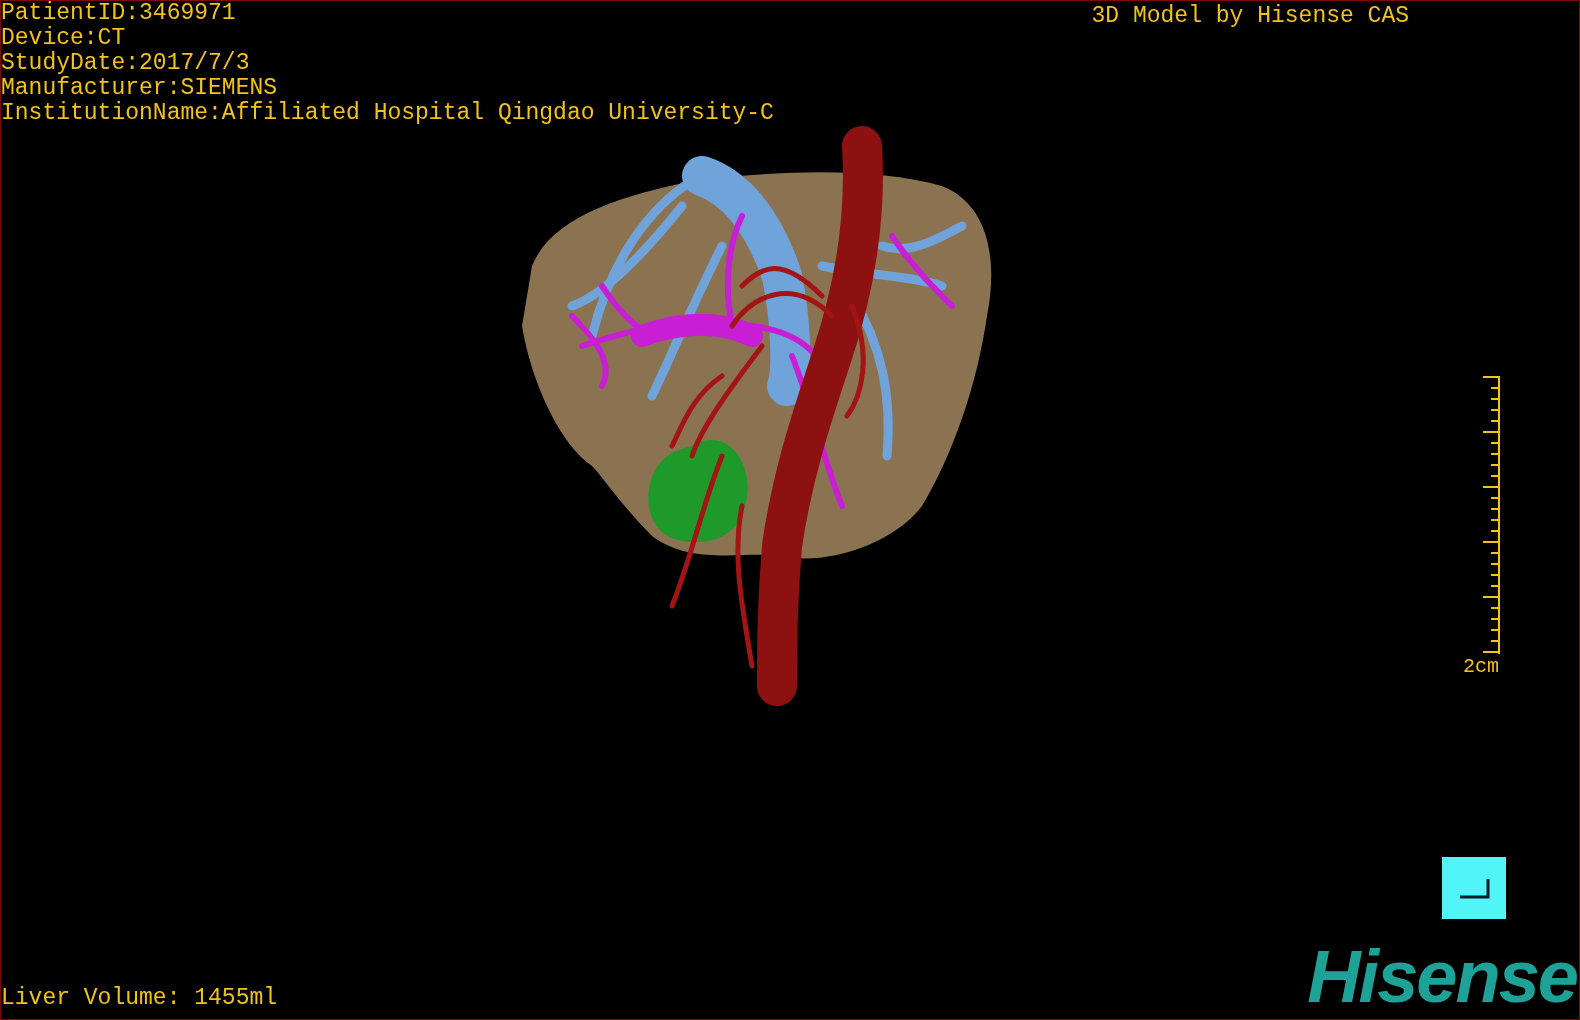  What do you see at coordinates (1442, 977) in the screenshot?
I see `brand-logo: Hisense` at bounding box center [1442, 977].